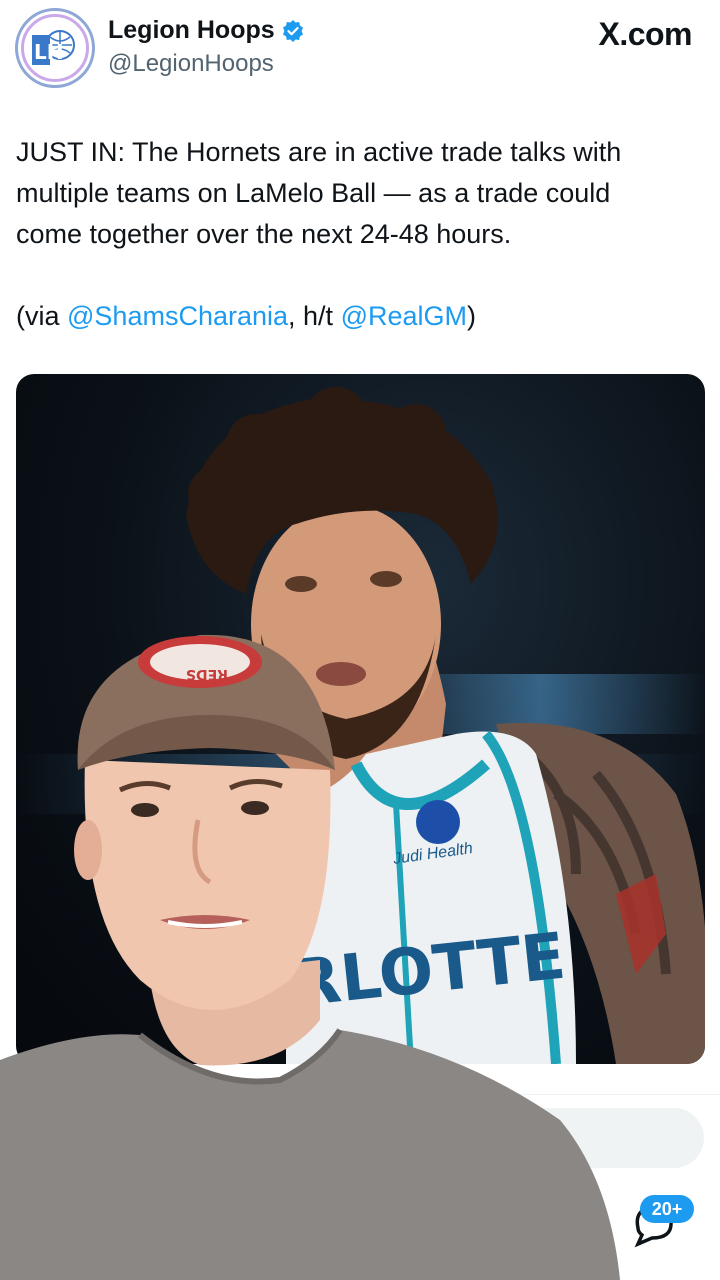 This screenshot has width=720, height=1280. I want to click on via-middle: , h/t, so click(314, 316).